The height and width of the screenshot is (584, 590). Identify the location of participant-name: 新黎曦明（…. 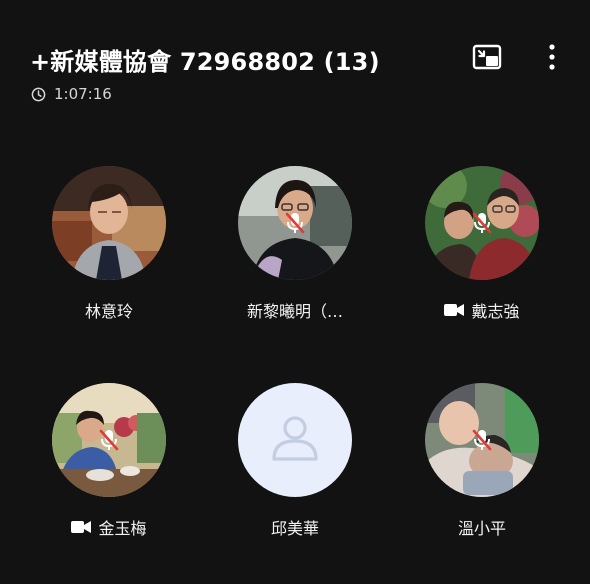
(294, 311).